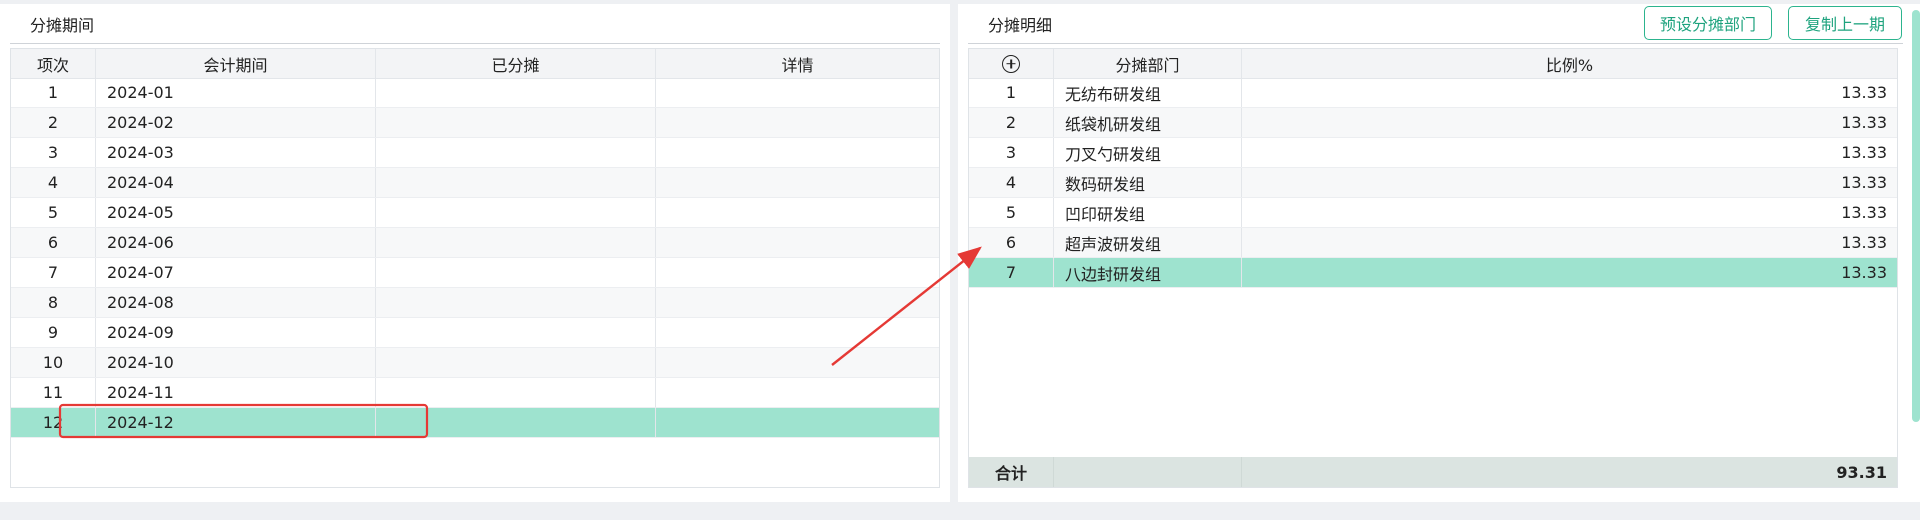 Image resolution: width=1920 pixels, height=520 pixels. I want to click on table-row: 6 2024-06, so click(475, 243).